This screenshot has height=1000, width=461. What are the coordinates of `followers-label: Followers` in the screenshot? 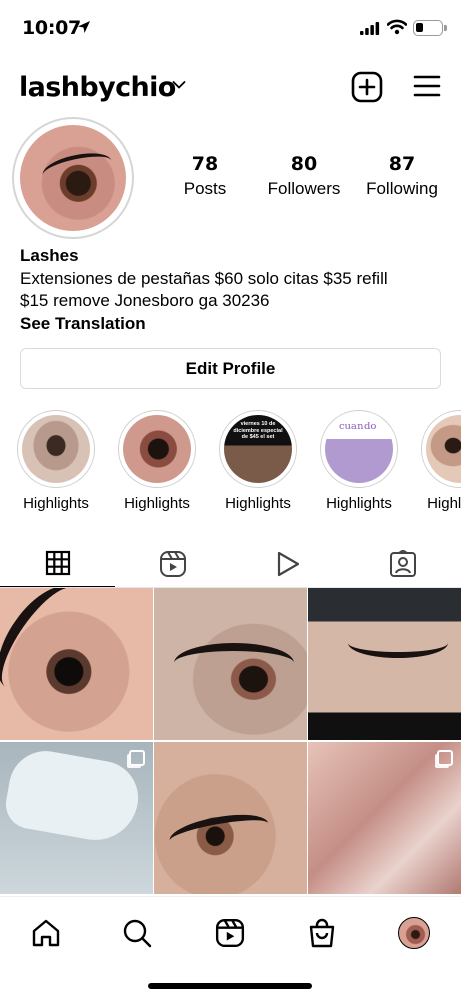 It's located at (304, 188).